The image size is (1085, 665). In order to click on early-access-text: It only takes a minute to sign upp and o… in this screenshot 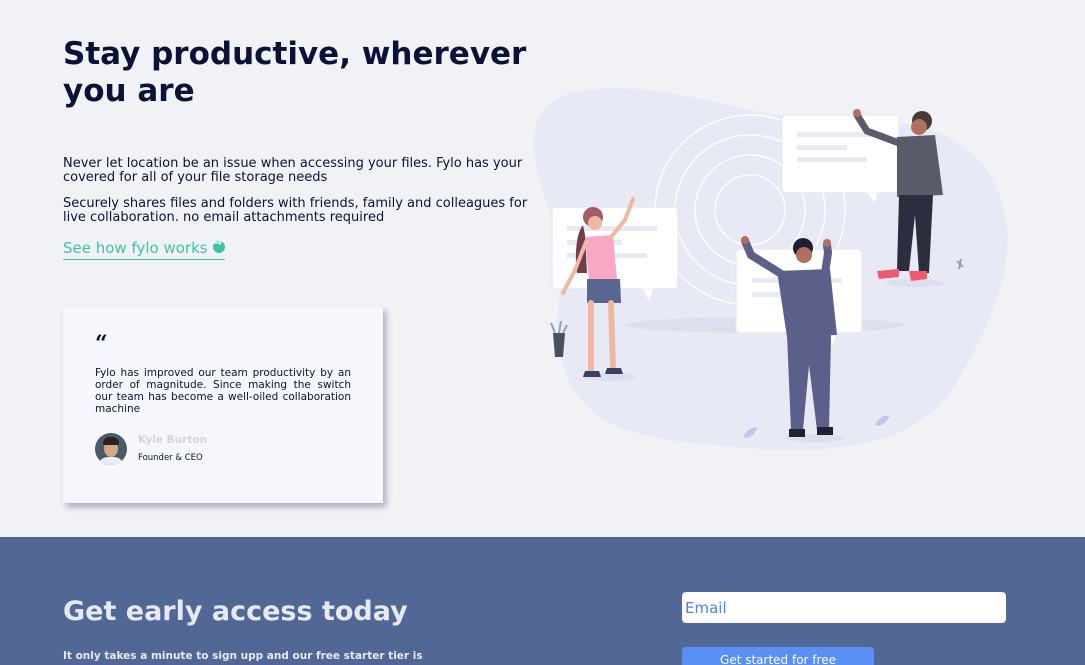, I will do `click(243, 656)`.